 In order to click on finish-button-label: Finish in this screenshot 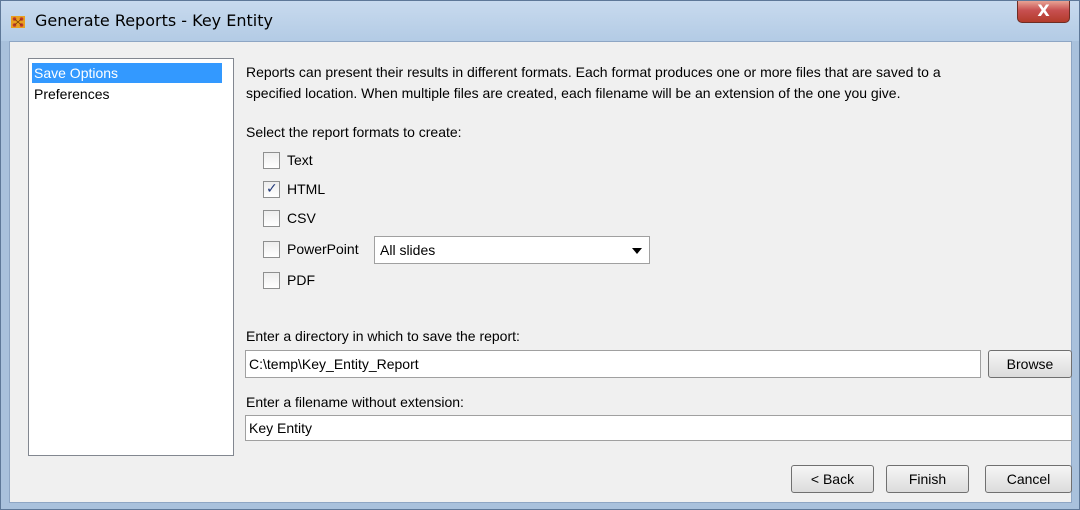, I will do `click(927, 479)`.